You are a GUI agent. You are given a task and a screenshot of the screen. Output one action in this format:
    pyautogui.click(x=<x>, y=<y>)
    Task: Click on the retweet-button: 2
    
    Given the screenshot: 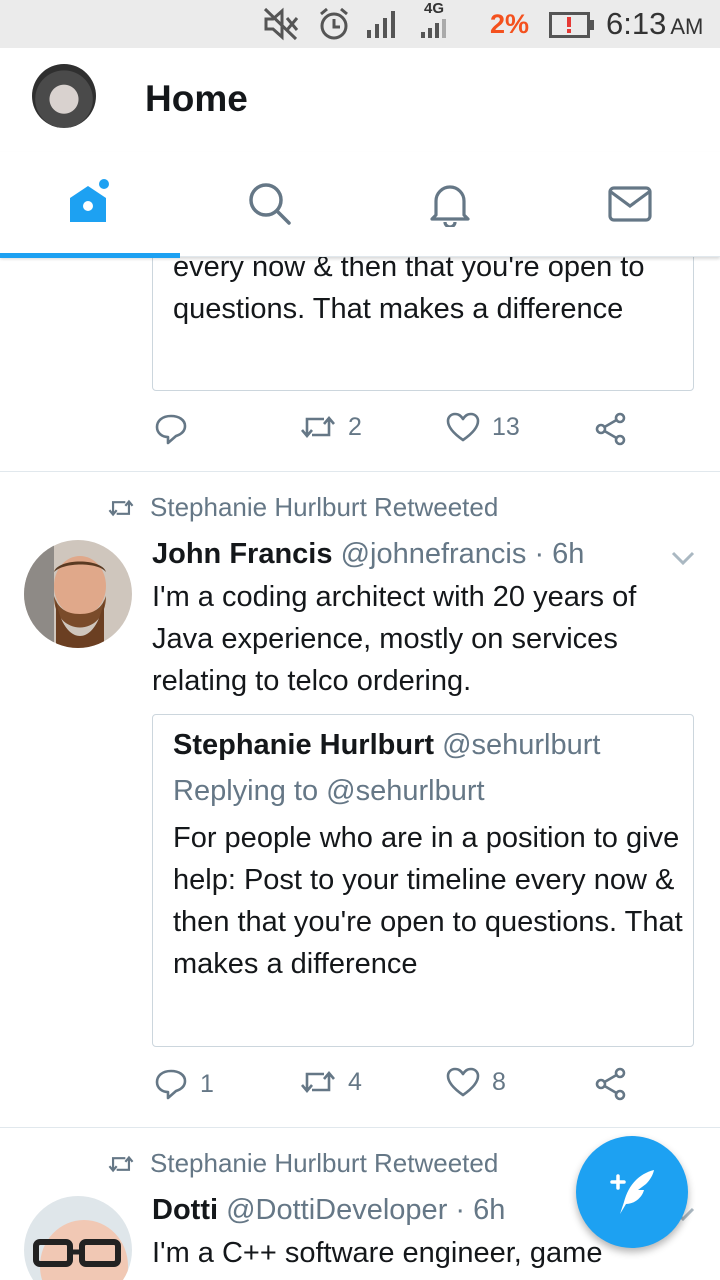 What is the action you would take?
    pyautogui.click(x=331, y=427)
    